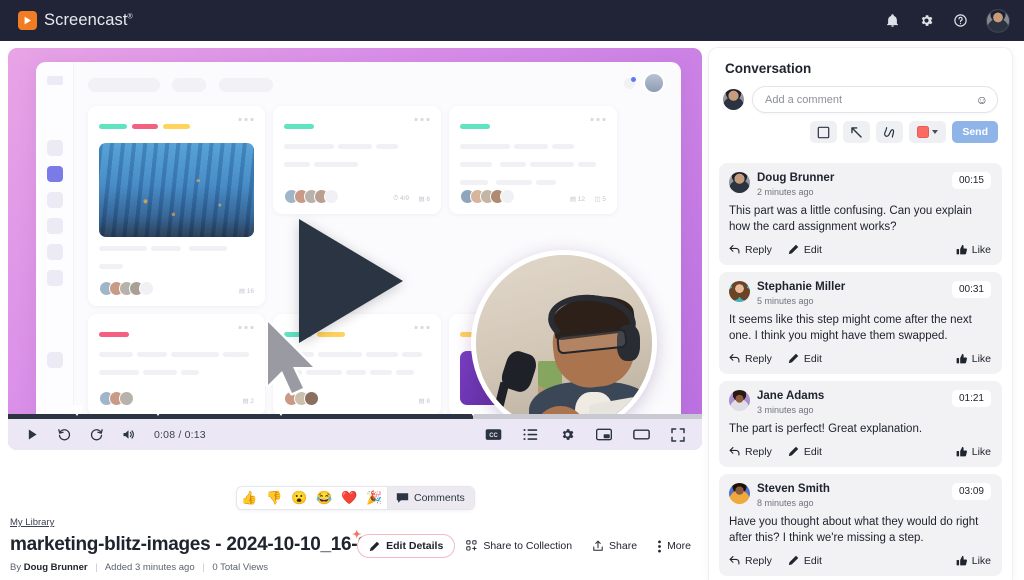 This screenshot has width=1024, height=580. Describe the element at coordinates (55, 252) in the screenshot. I see `mock-calendar-icon` at that location.